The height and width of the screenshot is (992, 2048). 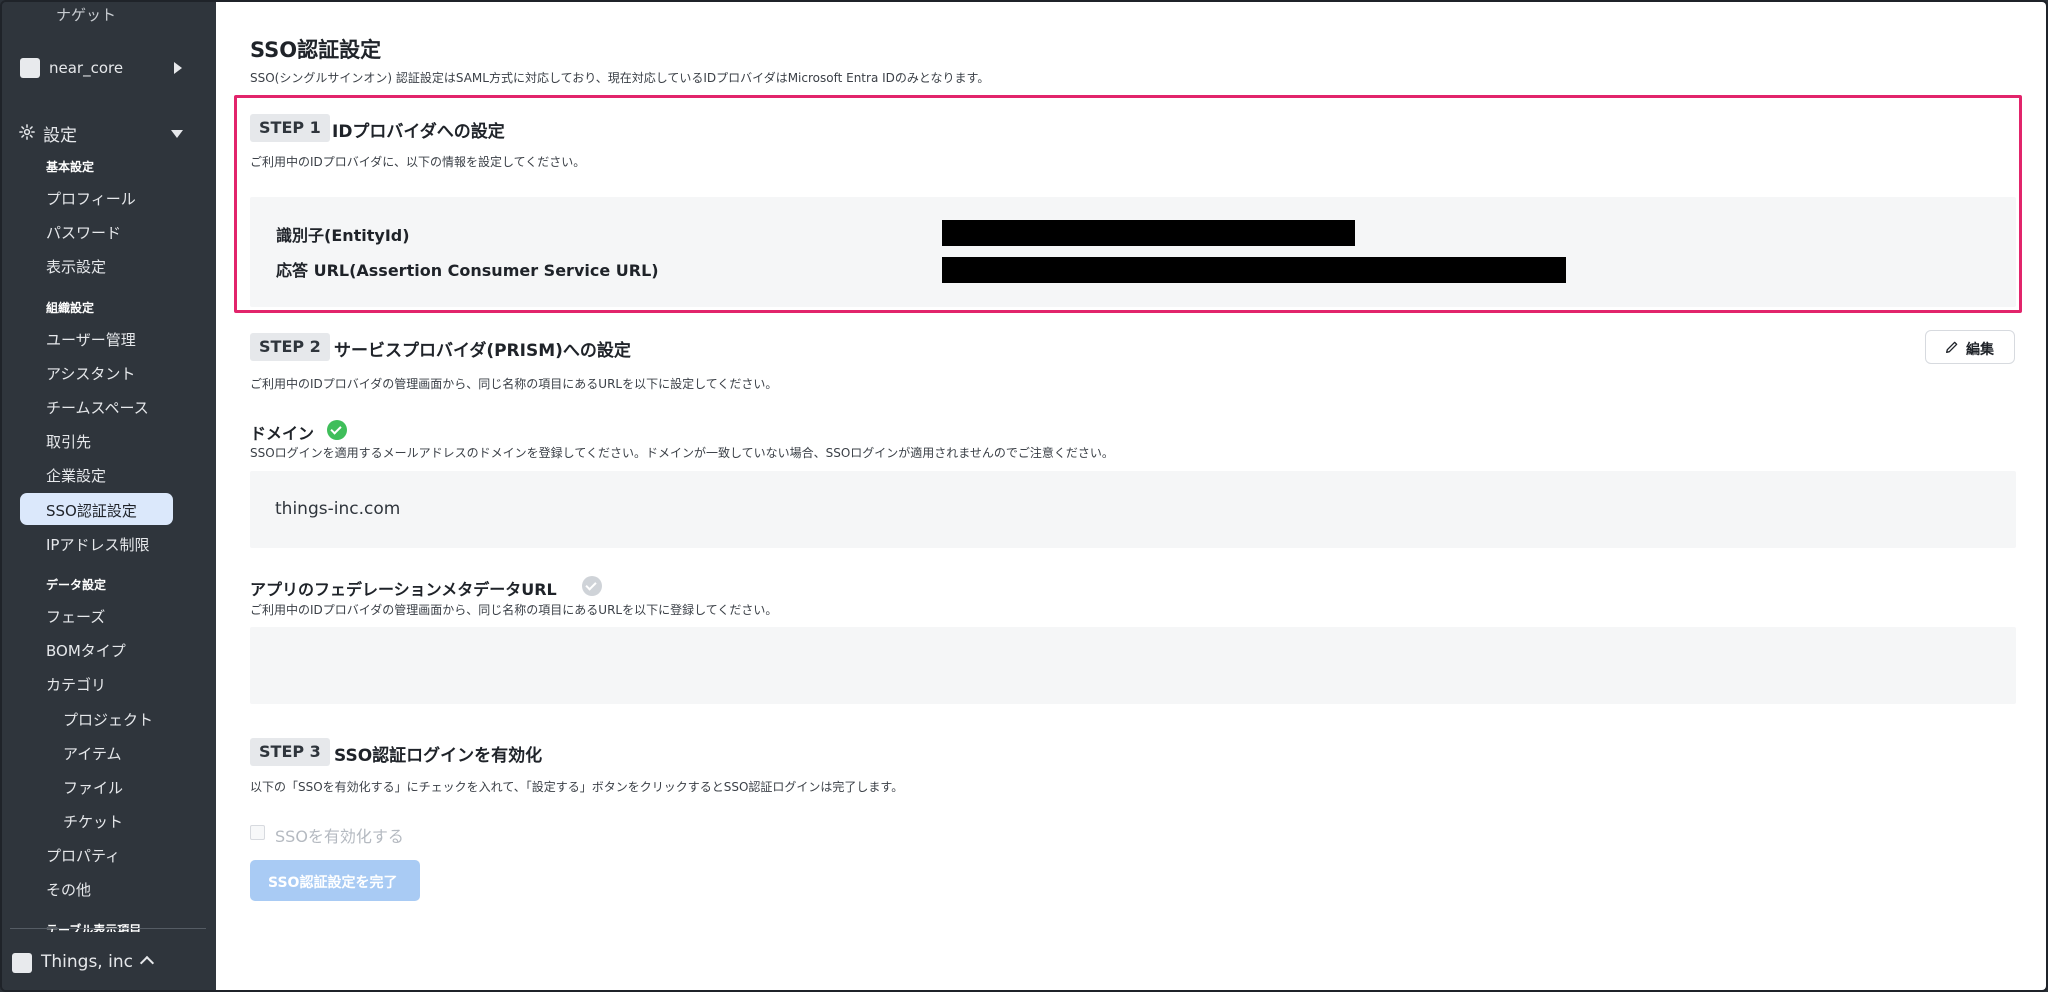 What do you see at coordinates (86, 14) in the screenshot?
I see `sidebar-item-nugget: ナゲット` at bounding box center [86, 14].